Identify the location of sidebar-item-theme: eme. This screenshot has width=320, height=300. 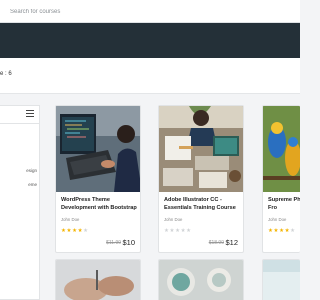
(32, 184).